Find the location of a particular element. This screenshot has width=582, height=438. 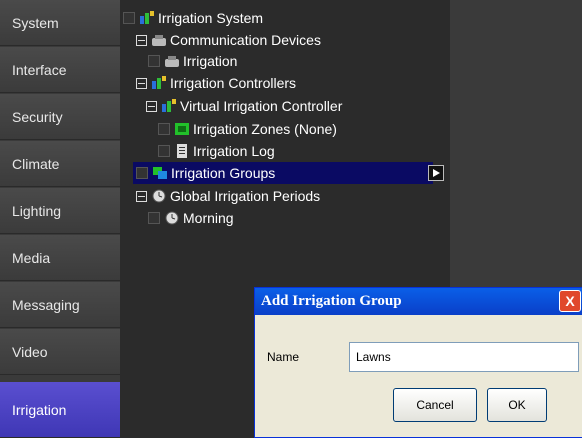

tree-node-label: Irrigation Zones (None) is located at coordinates (265, 129).